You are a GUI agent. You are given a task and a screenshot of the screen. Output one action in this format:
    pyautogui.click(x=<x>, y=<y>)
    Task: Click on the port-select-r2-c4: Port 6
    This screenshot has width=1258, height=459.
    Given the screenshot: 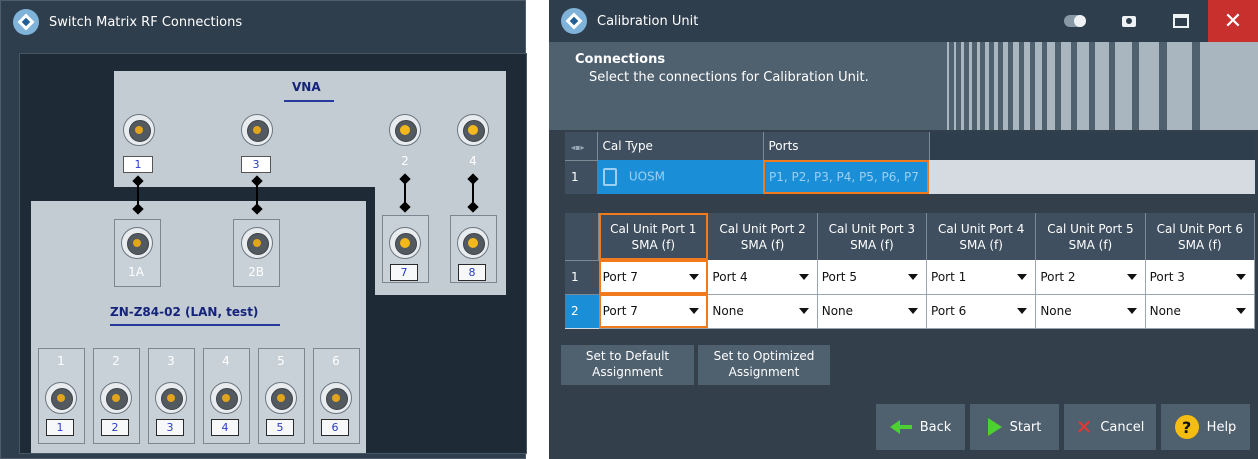 What is the action you would take?
    pyautogui.click(x=981, y=311)
    